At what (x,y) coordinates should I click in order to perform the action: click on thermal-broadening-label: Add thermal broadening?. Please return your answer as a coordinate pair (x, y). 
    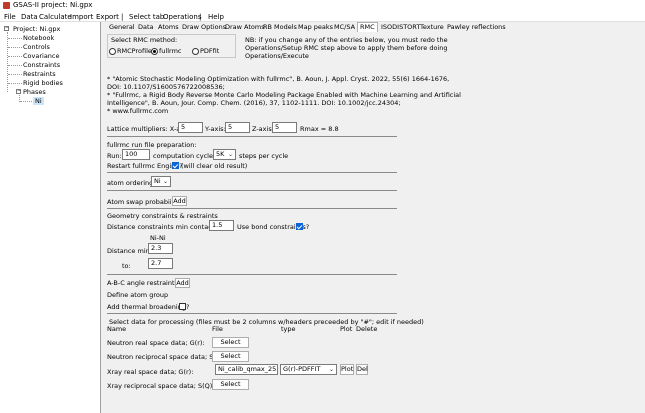
    Looking at the image, I should click on (148, 307).